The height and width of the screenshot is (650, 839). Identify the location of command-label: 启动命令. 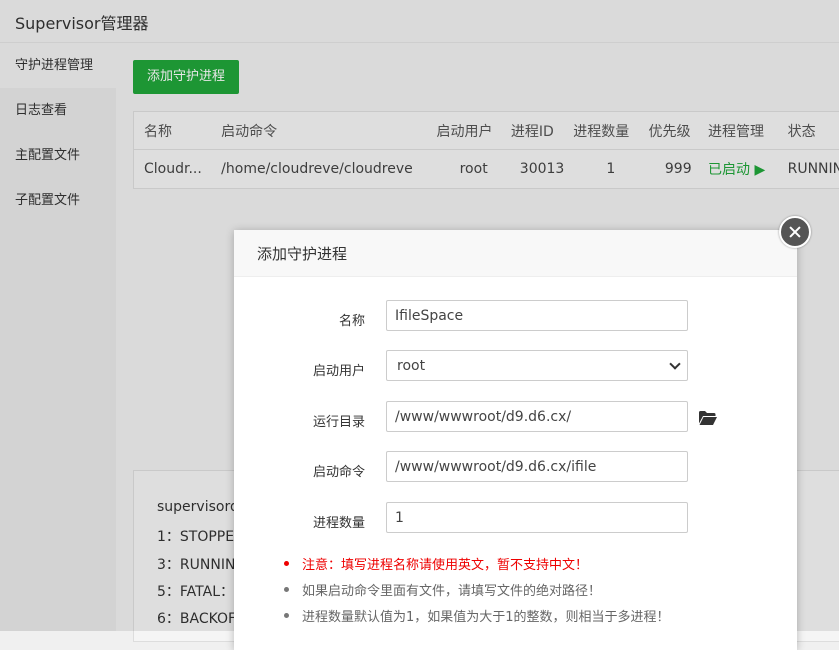
(338, 472).